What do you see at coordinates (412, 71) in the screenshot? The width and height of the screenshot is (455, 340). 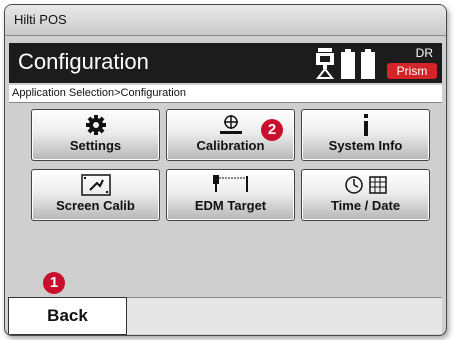 I see `target-type-badge: Prism` at bounding box center [412, 71].